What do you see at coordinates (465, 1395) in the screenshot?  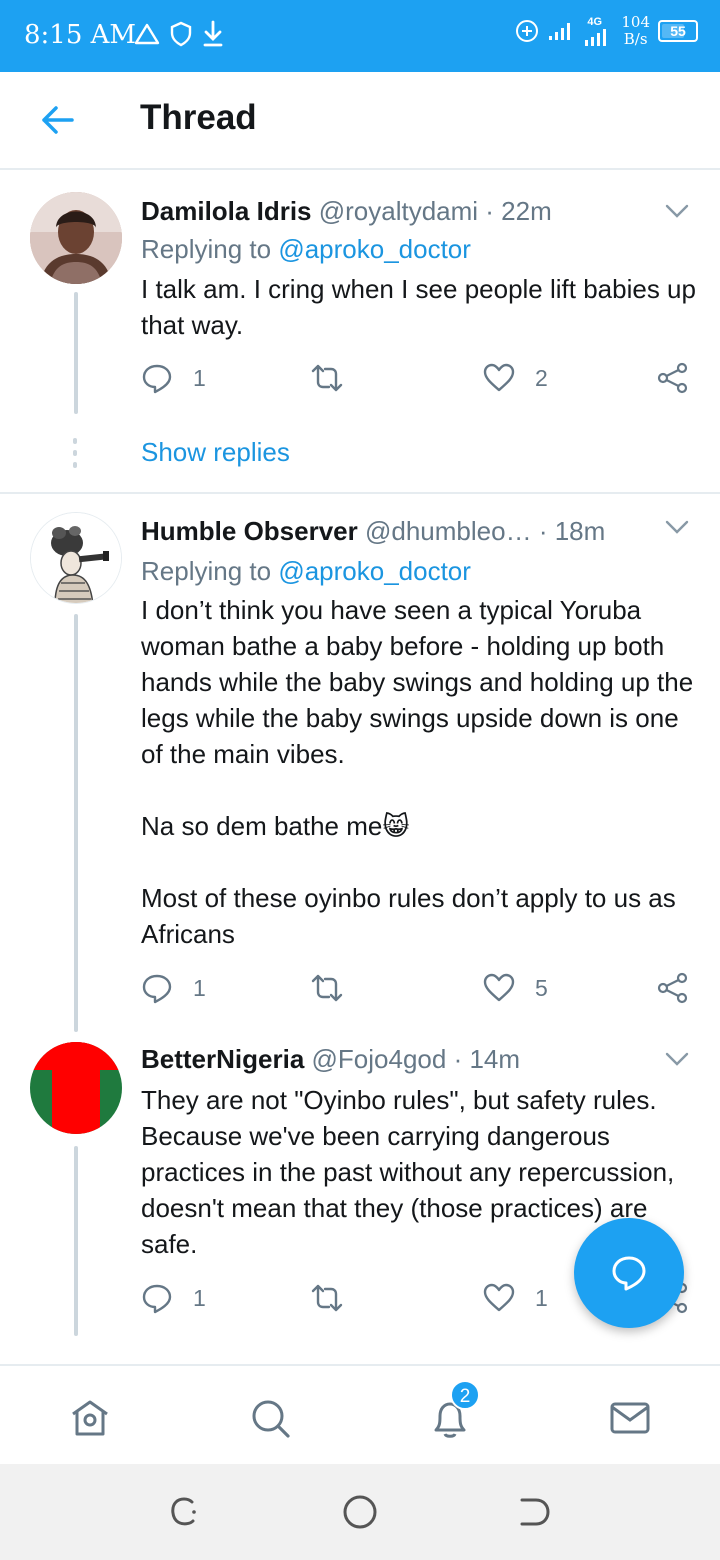 I see `notifications-badge: 2` at bounding box center [465, 1395].